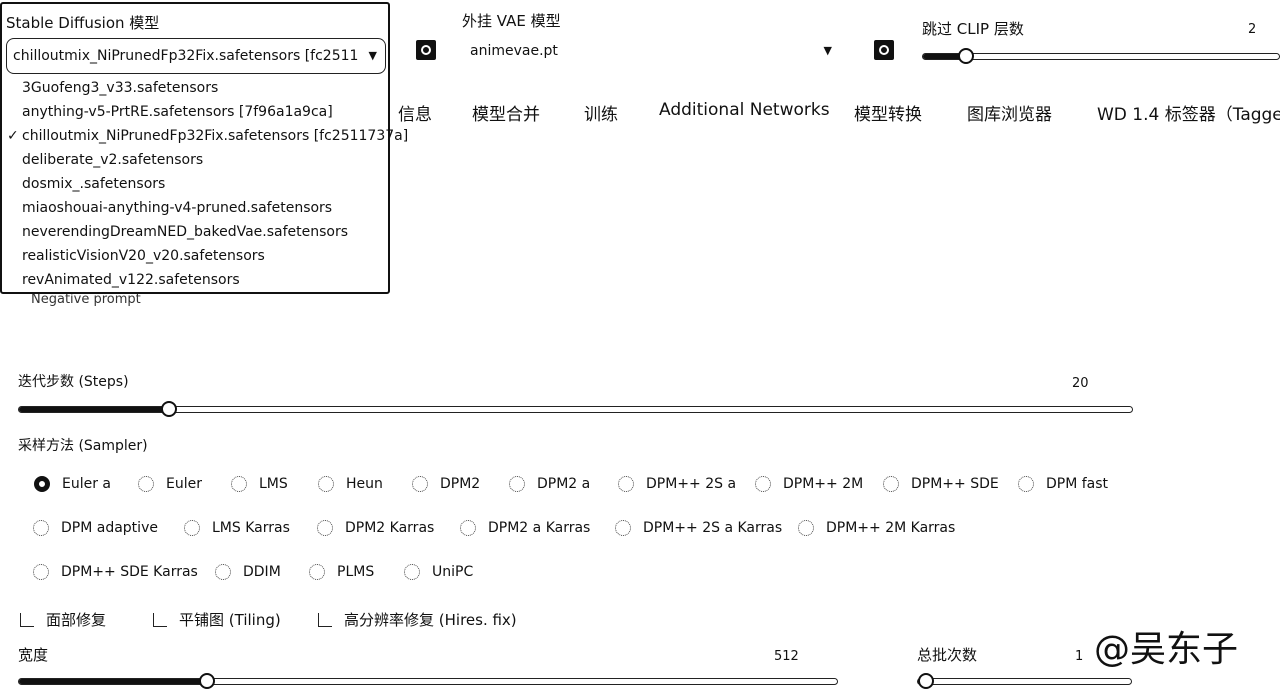  Describe the element at coordinates (446, 484) in the screenshot. I see `sampler-dpm2: DPM2` at that location.